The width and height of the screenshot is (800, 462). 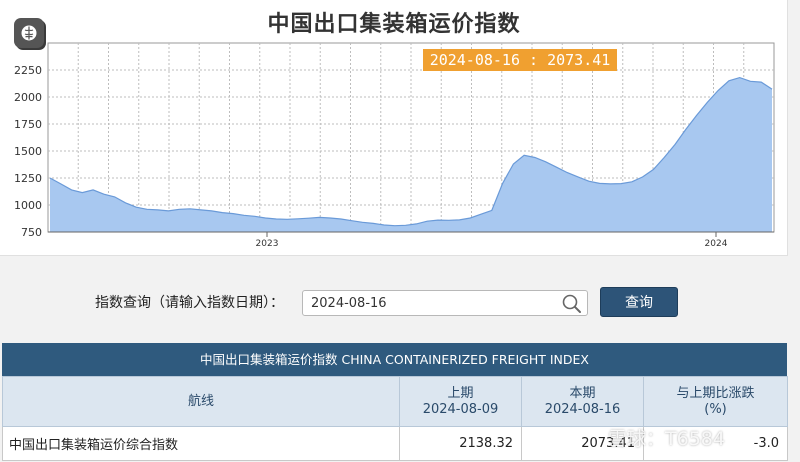 What do you see at coordinates (431, 303) in the screenshot?
I see `date-search-input` at bounding box center [431, 303].